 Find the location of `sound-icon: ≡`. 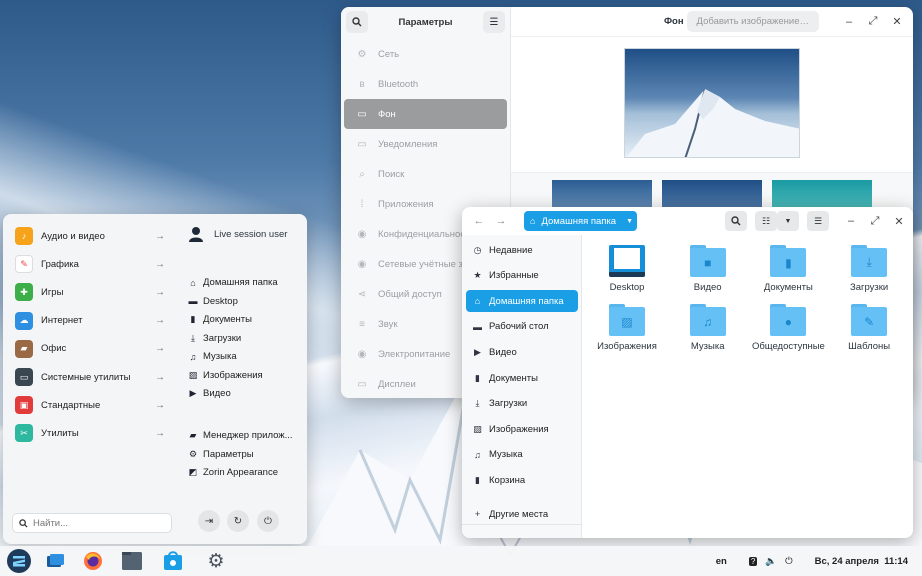

sound-icon: ≡ is located at coordinates (362, 324).